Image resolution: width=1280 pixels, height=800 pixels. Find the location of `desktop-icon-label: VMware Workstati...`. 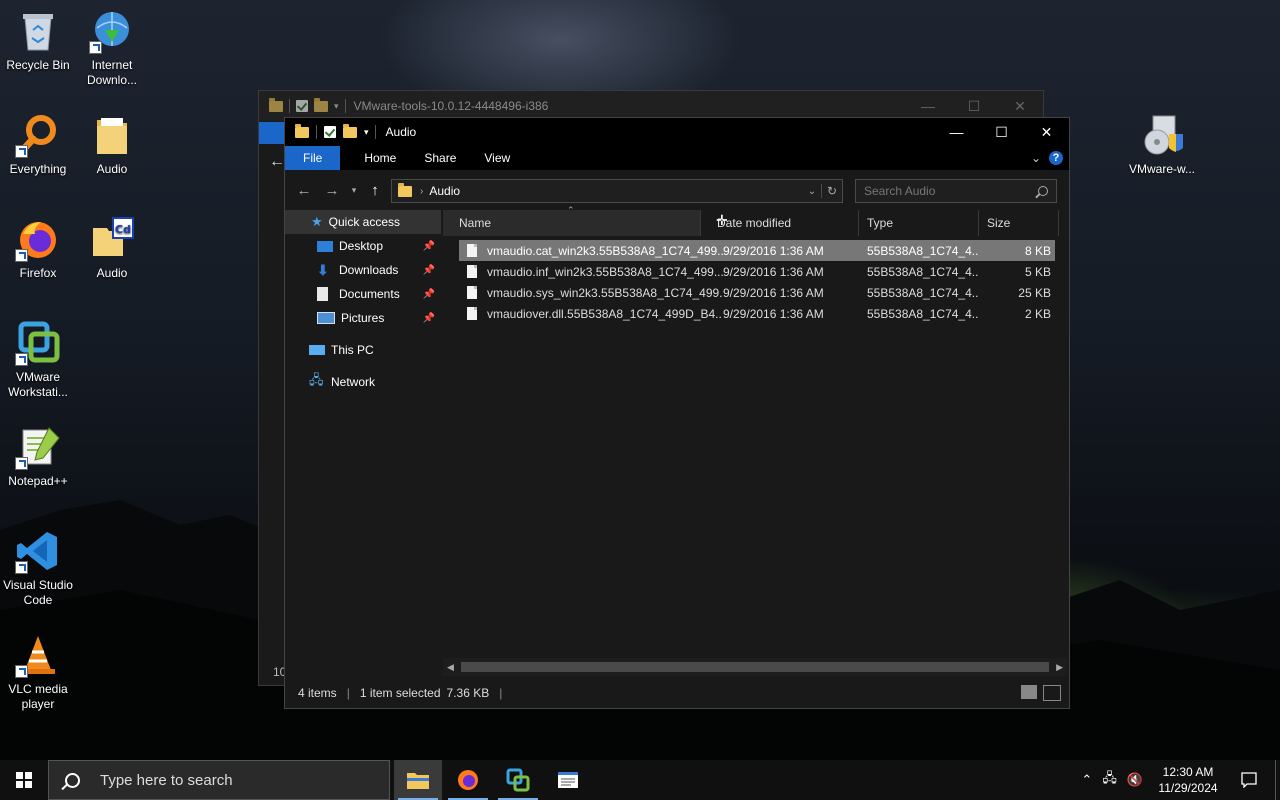

desktop-icon-label: VMware Workstati... is located at coordinates (38, 384).